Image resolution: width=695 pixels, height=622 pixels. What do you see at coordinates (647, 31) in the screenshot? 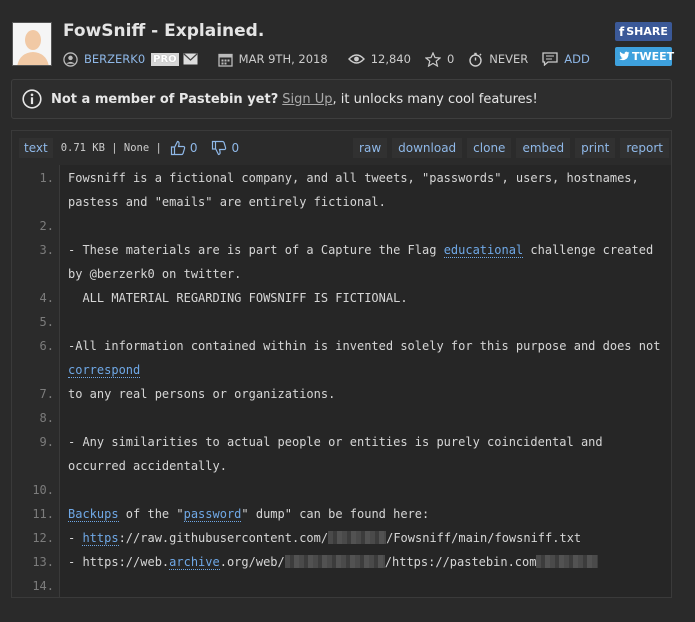
I see `share-label: SHARE` at bounding box center [647, 31].